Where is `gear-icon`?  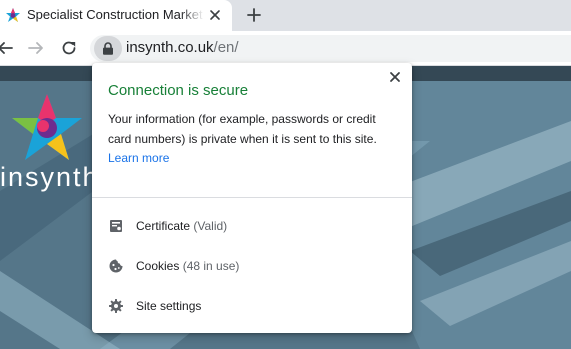
gear-icon is located at coordinates (116, 306).